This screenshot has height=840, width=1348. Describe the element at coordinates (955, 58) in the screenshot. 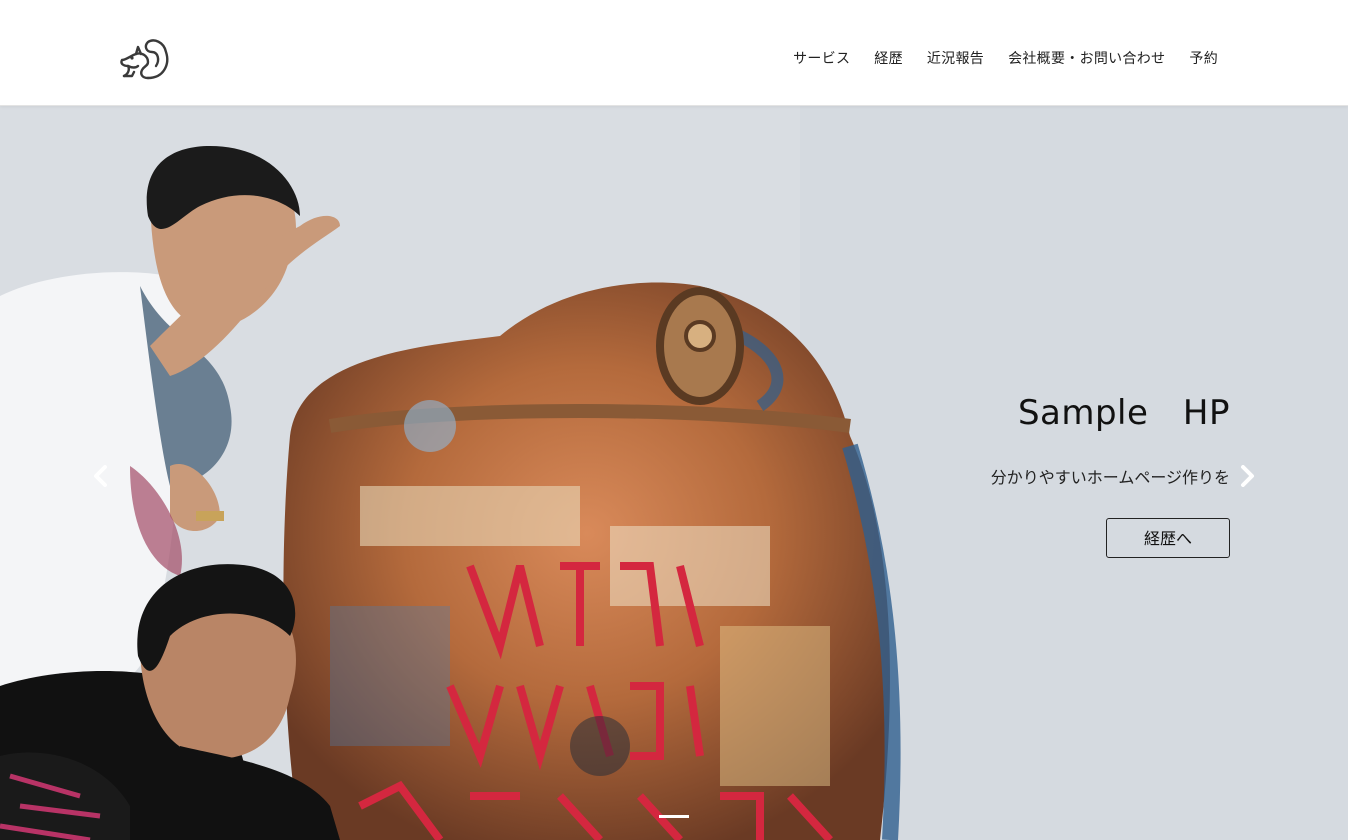

I see `nav-item-news: 近況報告` at that location.